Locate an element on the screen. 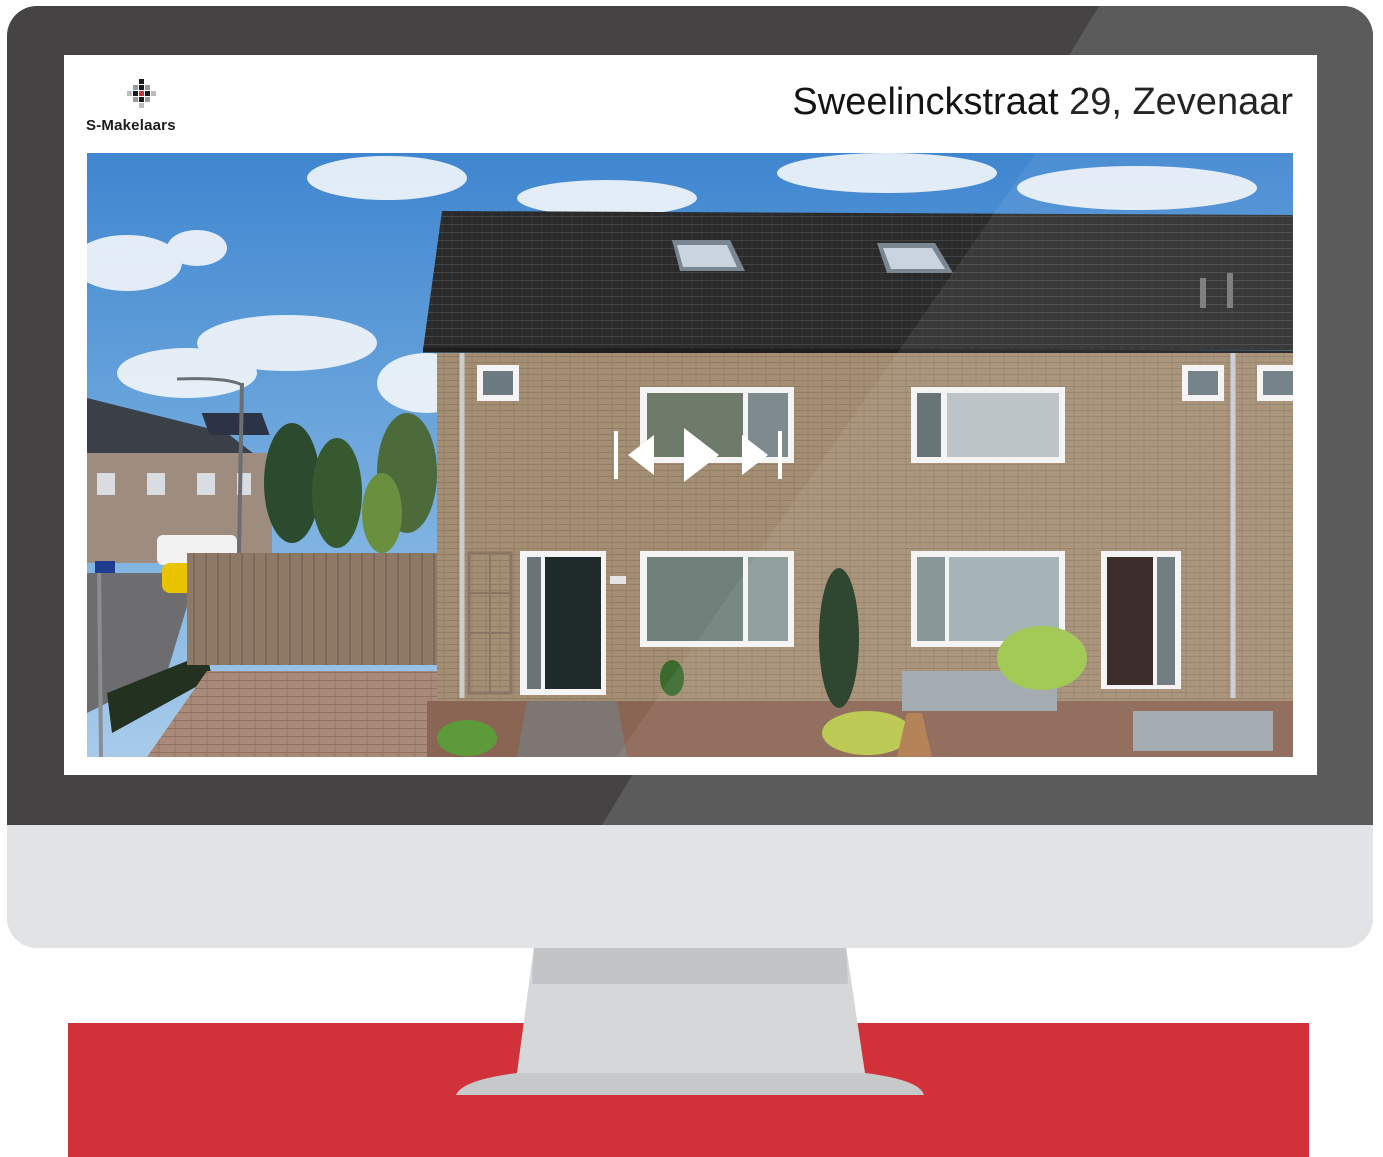 This screenshot has width=1383, height=1157. monitor-chin is located at coordinates (690, 886).